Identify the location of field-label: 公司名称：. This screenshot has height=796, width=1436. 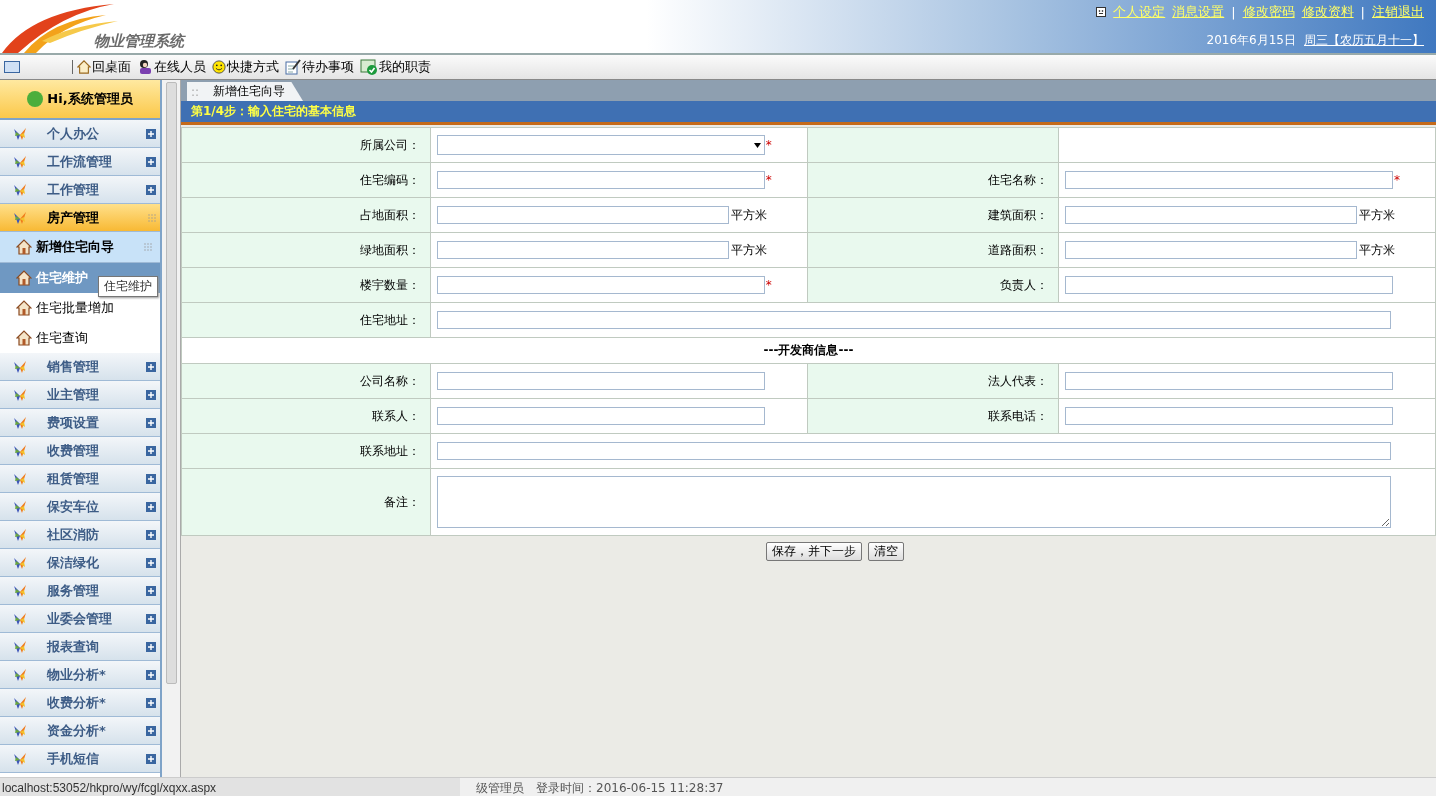
(389, 380).